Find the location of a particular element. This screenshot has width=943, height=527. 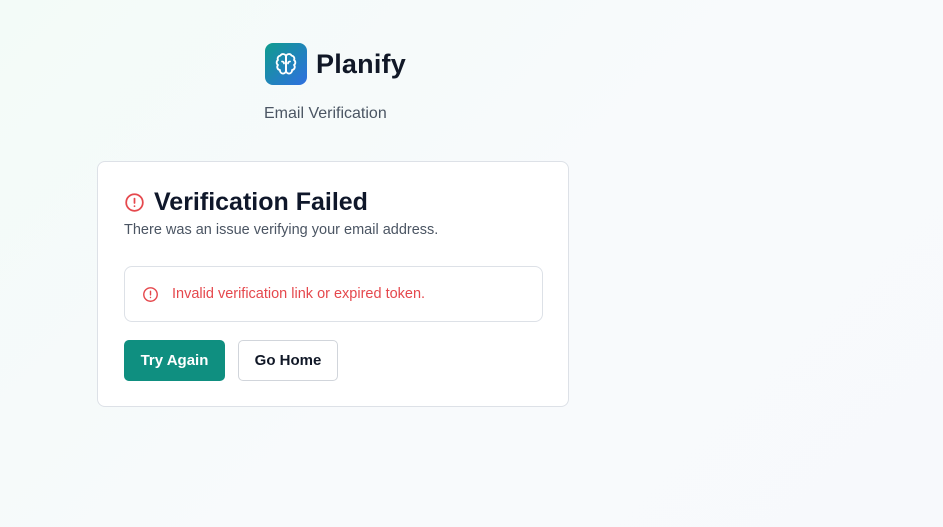

go-home-button: Go Home is located at coordinates (288, 360).